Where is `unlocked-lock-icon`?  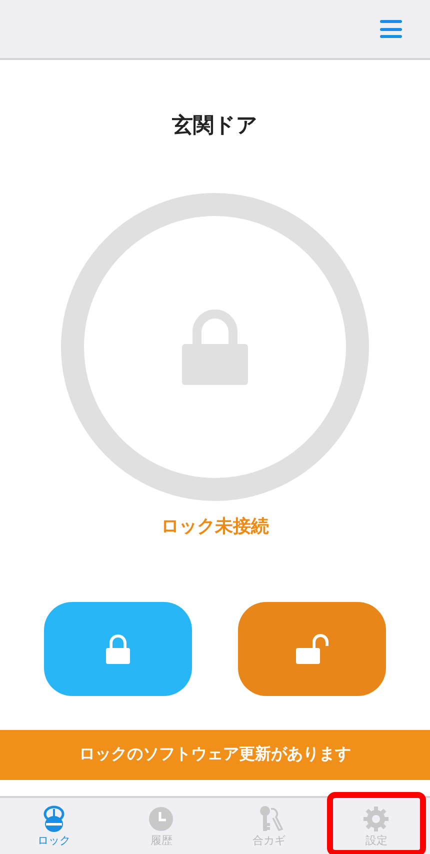 unlocked-lock-icon is located at coordinates (312, 648).